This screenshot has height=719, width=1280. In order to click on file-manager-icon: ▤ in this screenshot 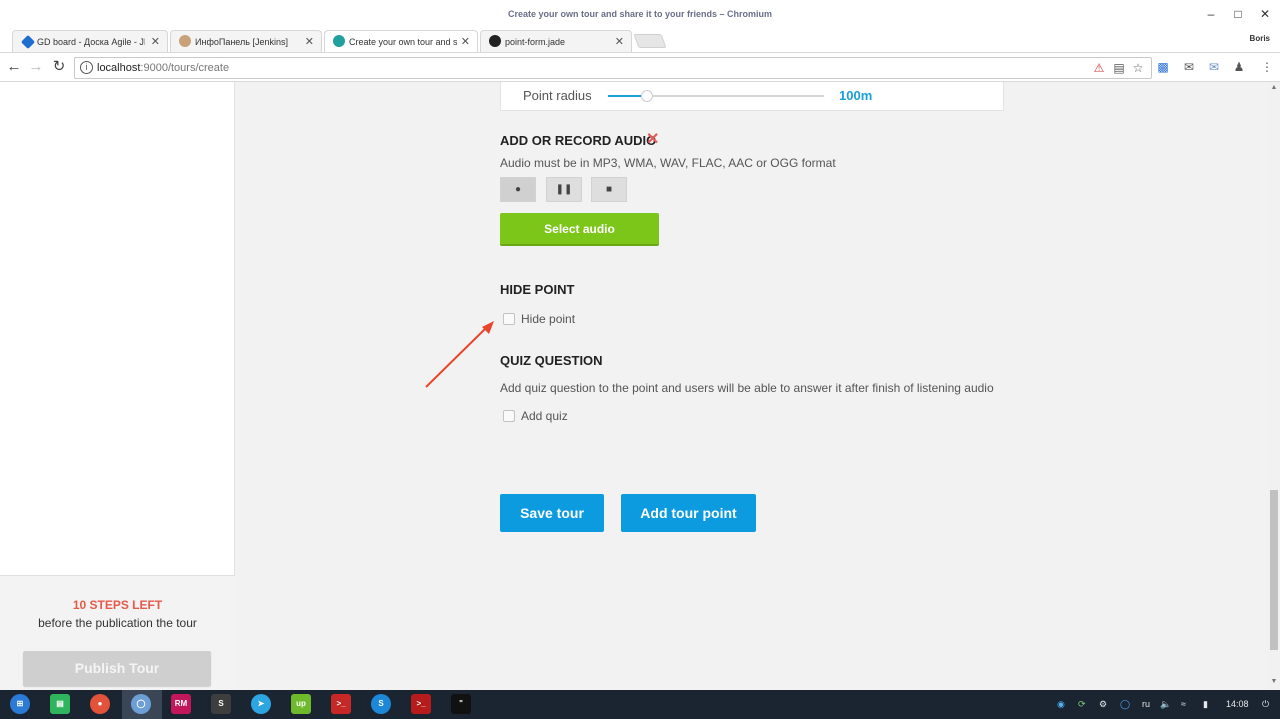, I will do `click(60, 704)`.